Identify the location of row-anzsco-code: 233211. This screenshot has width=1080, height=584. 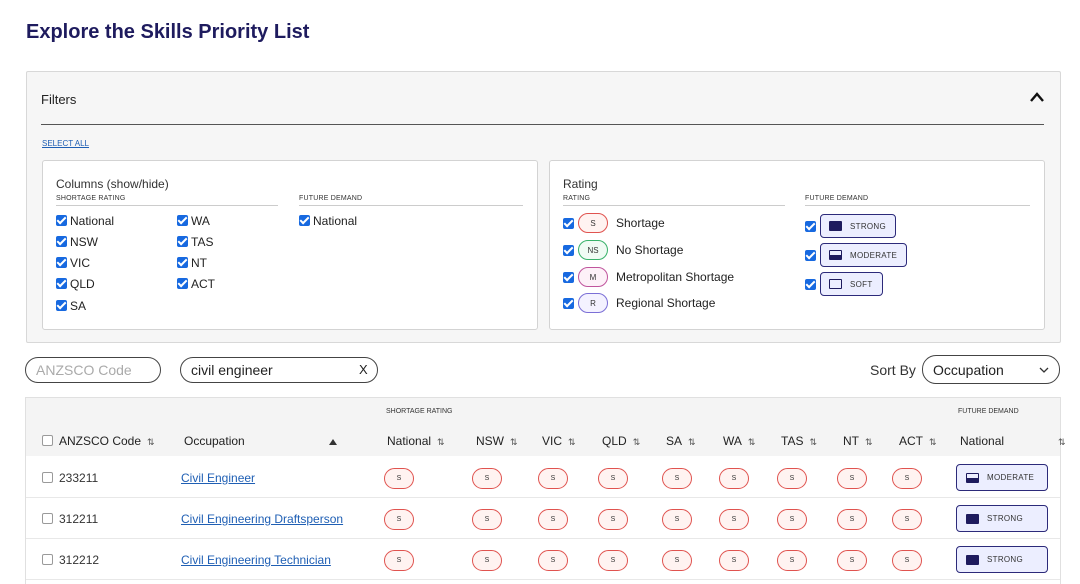
(70, 478).